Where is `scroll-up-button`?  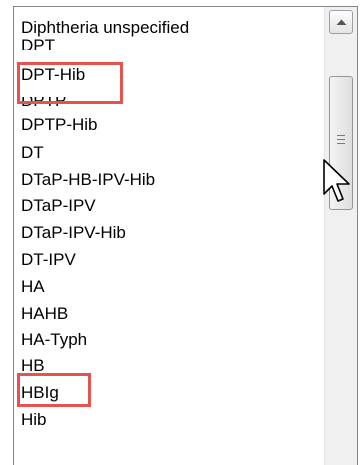
scroll-up-button is located at coordinates (341, 22).